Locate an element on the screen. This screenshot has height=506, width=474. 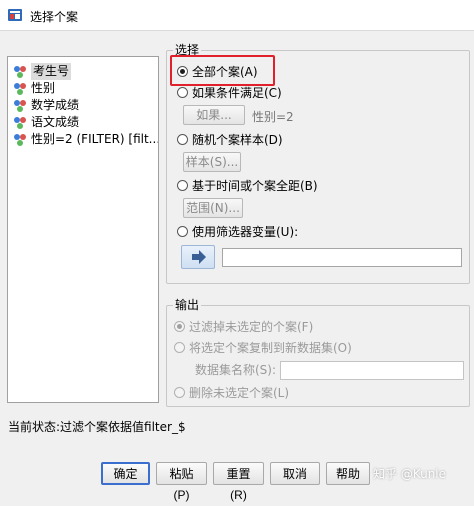
window-title: 选择个案 is located at coordinates (54, 17).